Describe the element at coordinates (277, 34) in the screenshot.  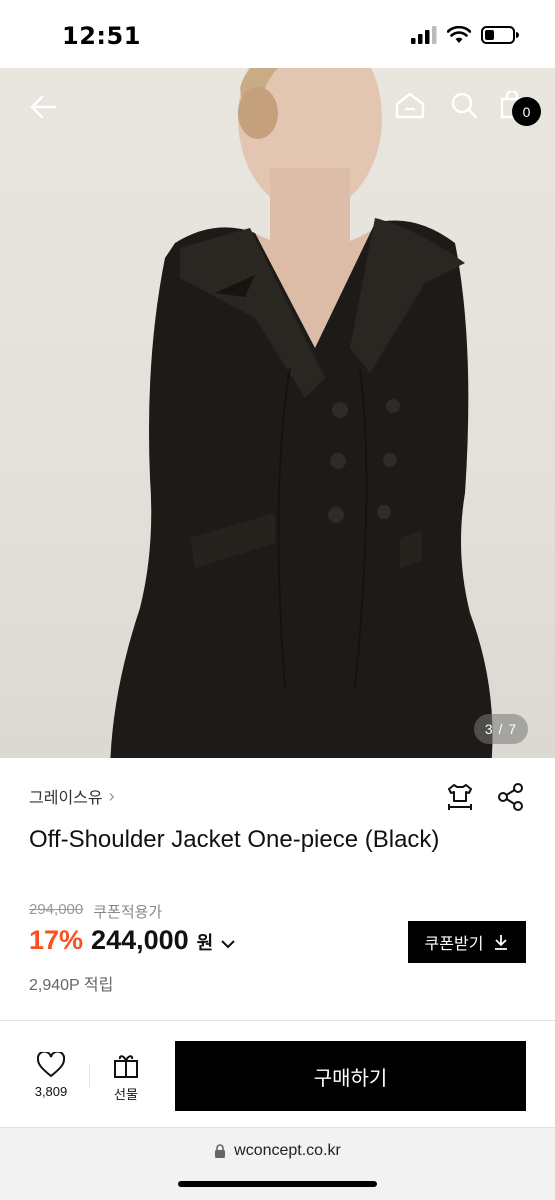
I see `status-bar: 12:51` at that location.